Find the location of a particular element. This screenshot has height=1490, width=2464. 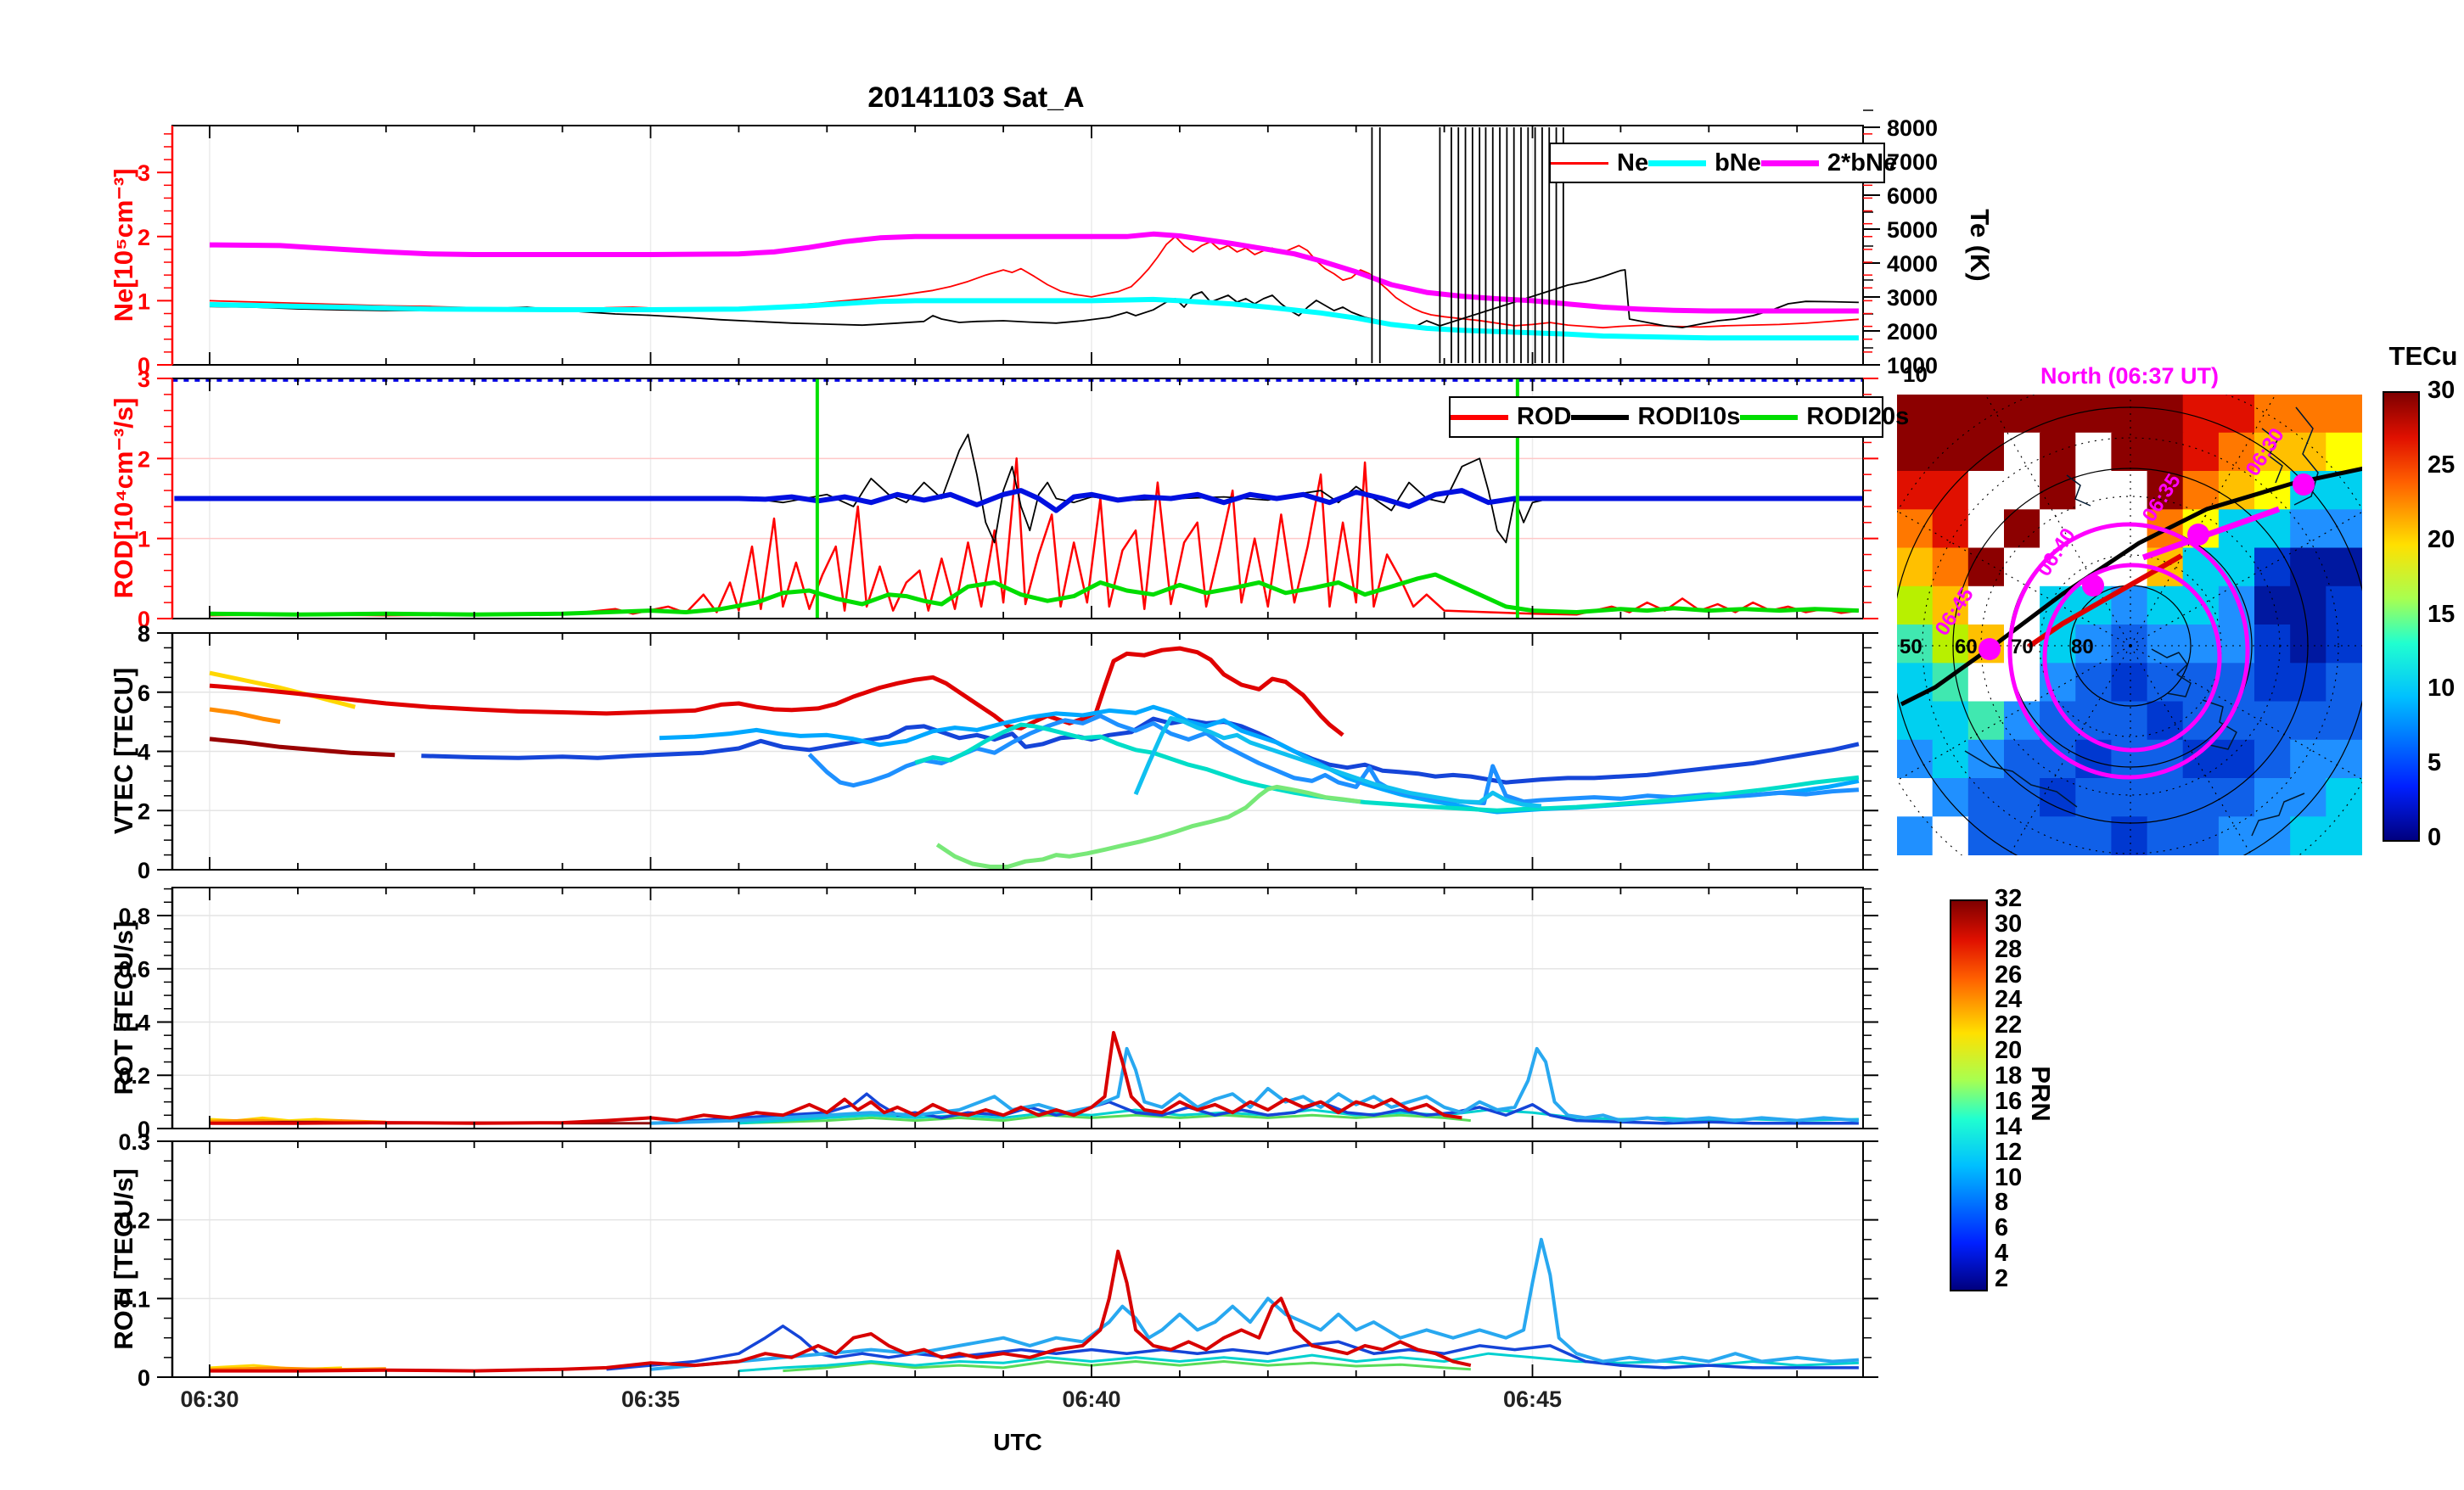

series-Ne is located at coordinates (1034, 282).